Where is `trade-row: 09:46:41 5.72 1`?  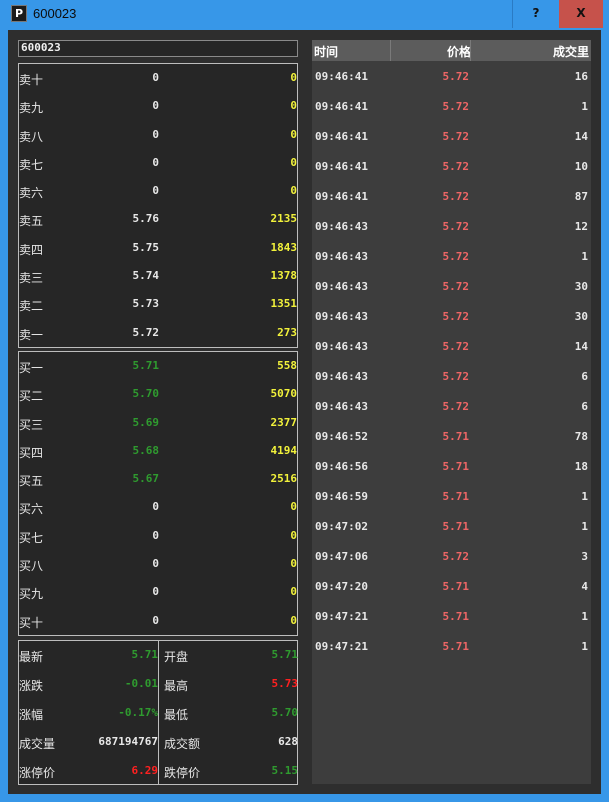
trade-row: 09:46:41 5.72 1 is located at coordinates (451, 106).